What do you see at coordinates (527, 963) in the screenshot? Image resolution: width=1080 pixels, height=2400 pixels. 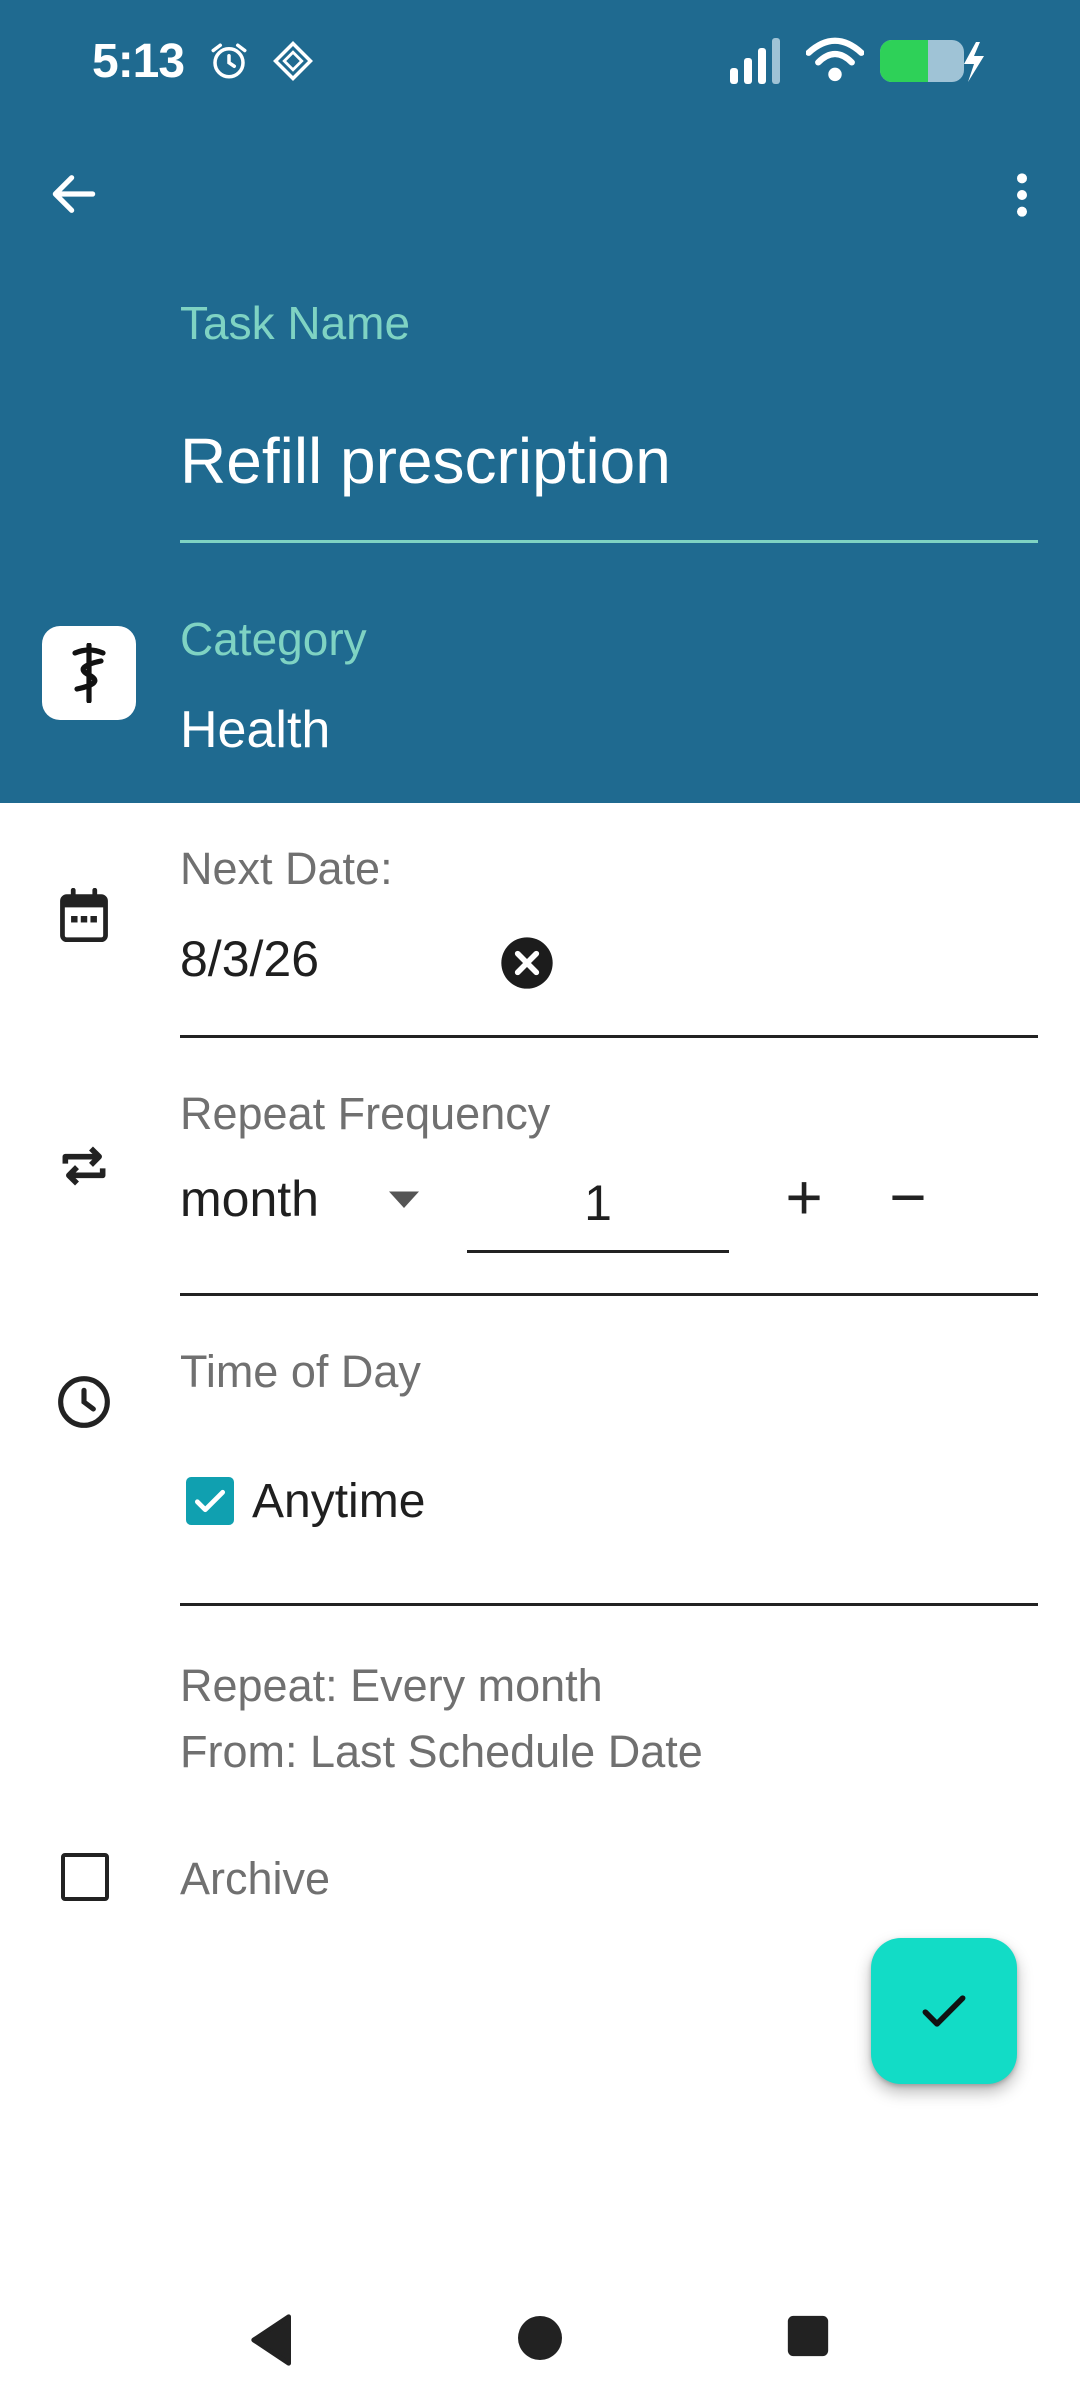 I see `clear-circle-icon` at bounding box center [527, 963].